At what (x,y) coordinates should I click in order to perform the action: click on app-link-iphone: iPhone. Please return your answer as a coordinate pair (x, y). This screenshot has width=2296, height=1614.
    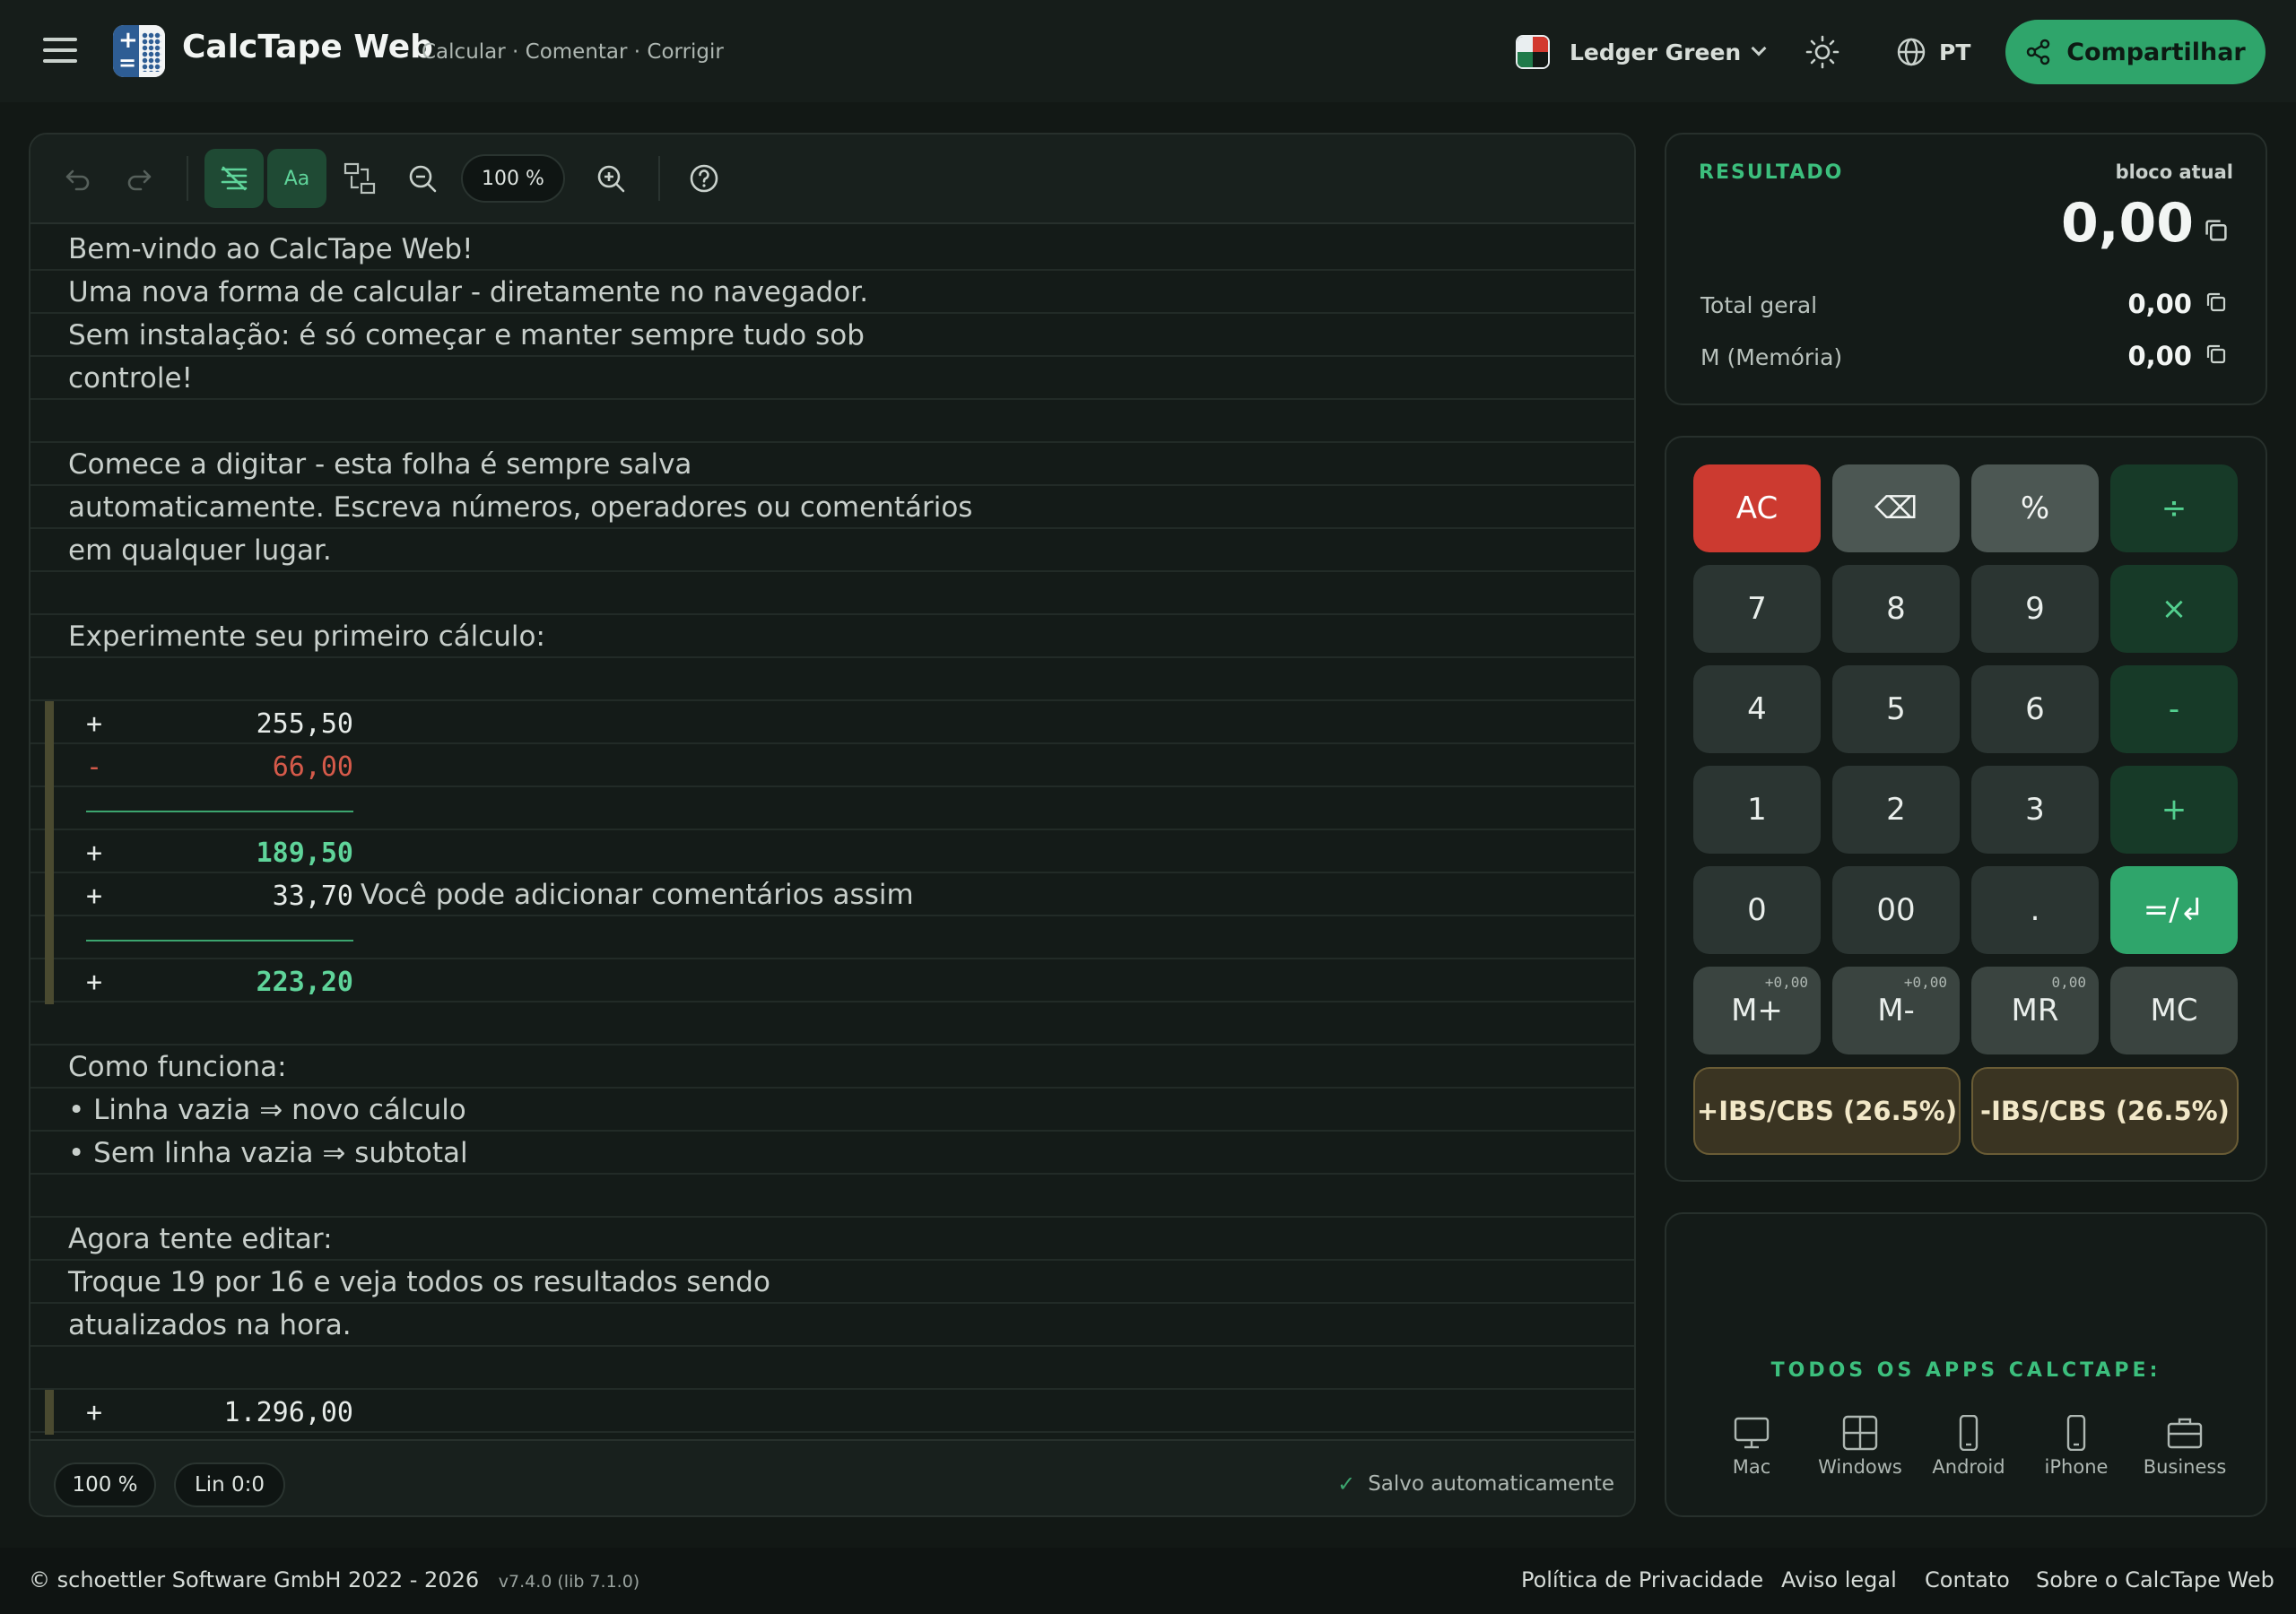
    Looking at the image, I should click on (2076, 1446).